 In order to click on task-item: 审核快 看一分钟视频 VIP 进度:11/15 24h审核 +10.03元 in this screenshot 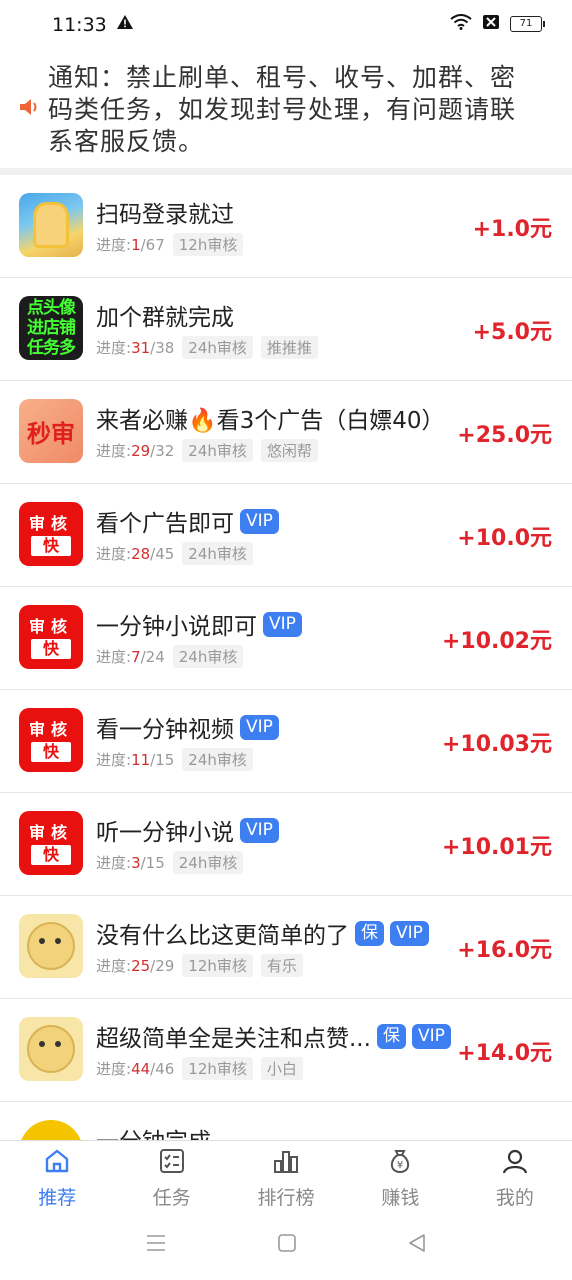, I will do `click(286, 741)`.